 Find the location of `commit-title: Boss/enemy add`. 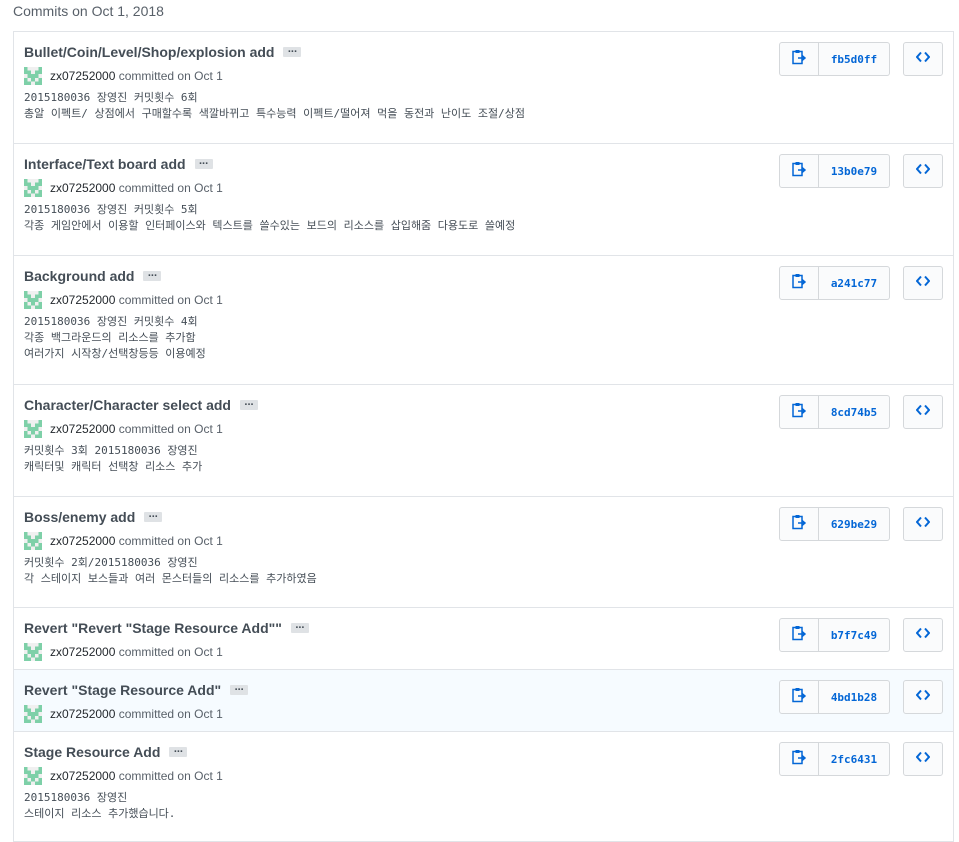

commit-title: Boss/enemy add is located at coordinates (79, 517).